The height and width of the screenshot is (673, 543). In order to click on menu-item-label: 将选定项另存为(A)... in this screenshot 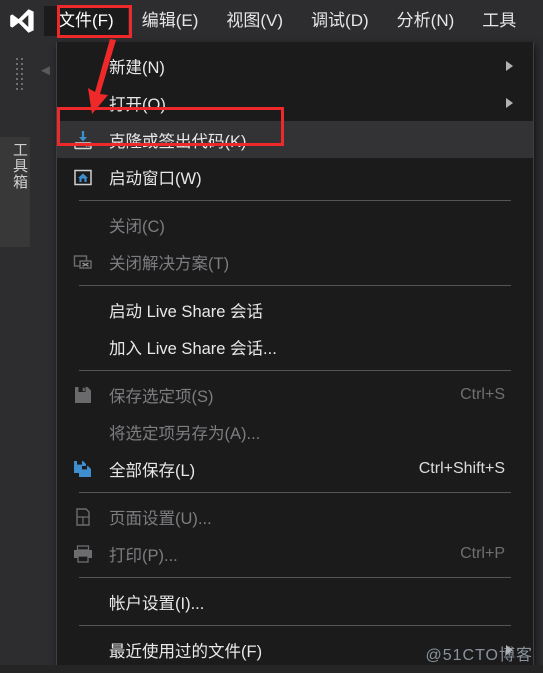, I will do `click(185, 433)`.